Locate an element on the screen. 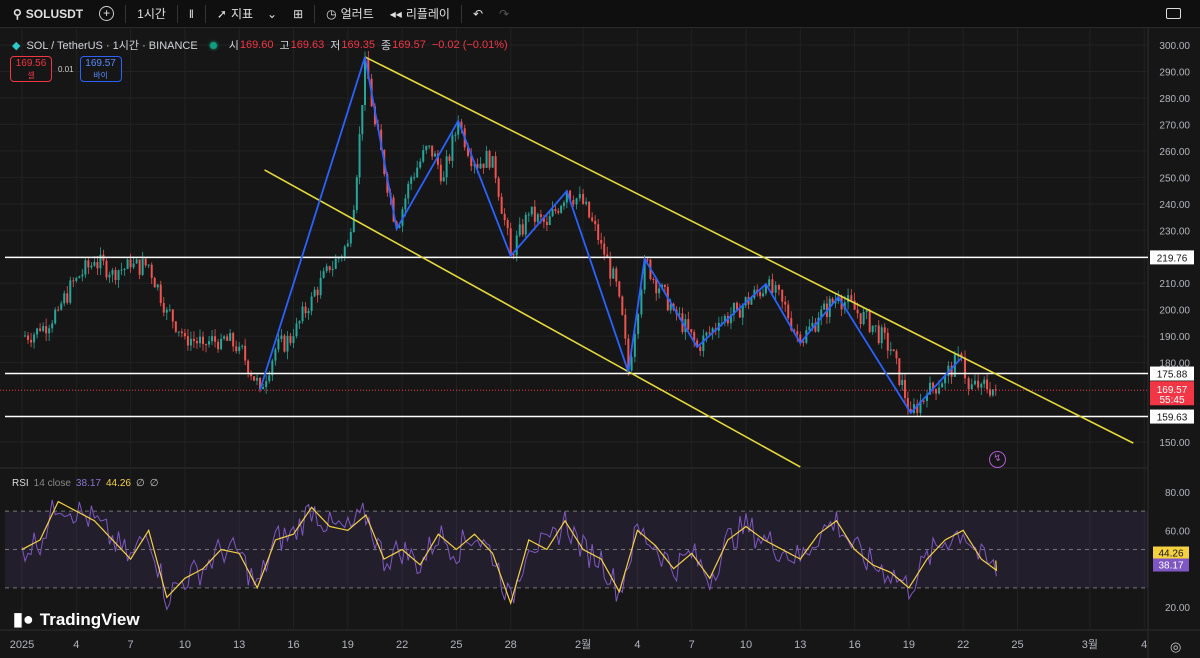 This screenshot has width=1200, height=658. change-value: −0.02 (−0.01%) is located at coordinates (469, 45).